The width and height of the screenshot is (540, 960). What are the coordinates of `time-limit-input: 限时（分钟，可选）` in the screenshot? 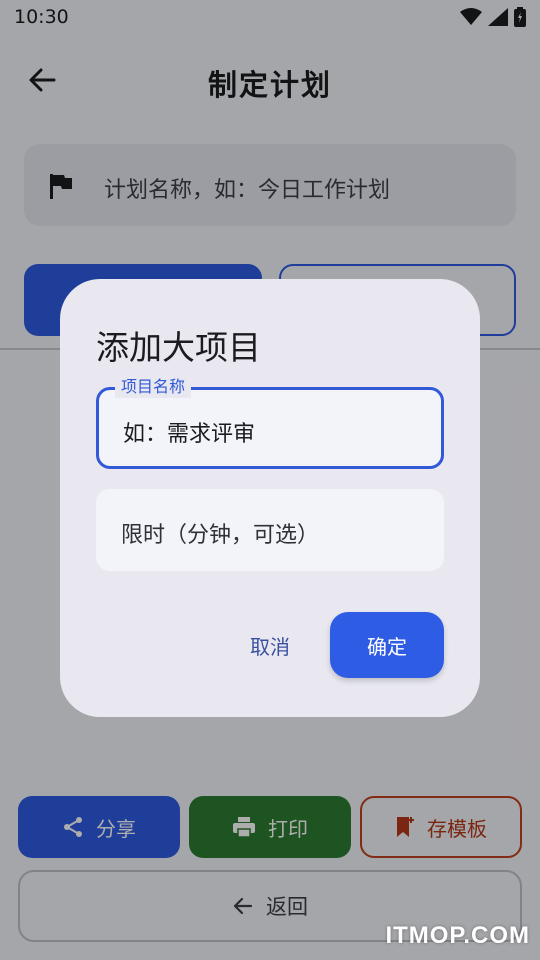 It's located at (270, 530).